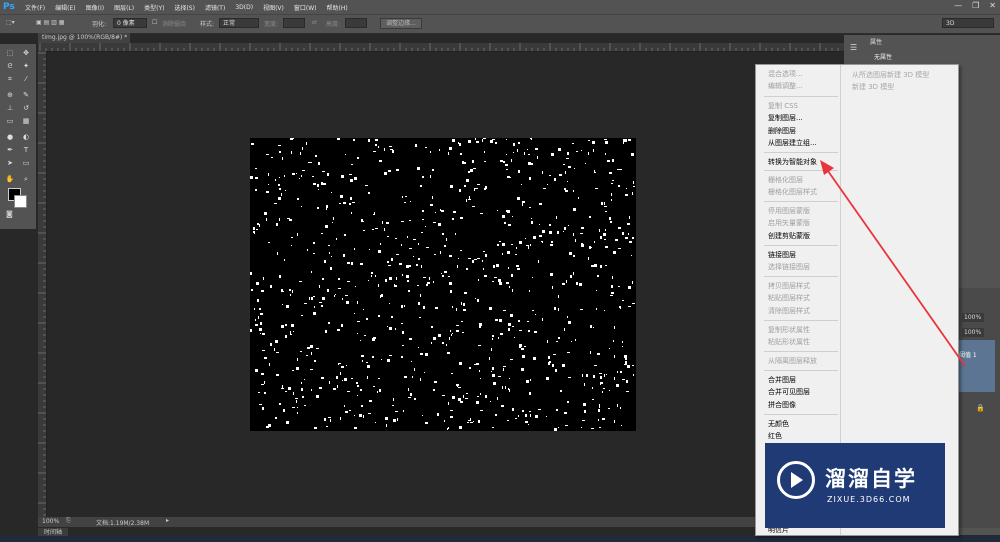 This screenshot has height=542, width=1000. I want to click on watermark-badge: 溜溜自学 ZIXUE.3D66.COM, so click(855, 485).